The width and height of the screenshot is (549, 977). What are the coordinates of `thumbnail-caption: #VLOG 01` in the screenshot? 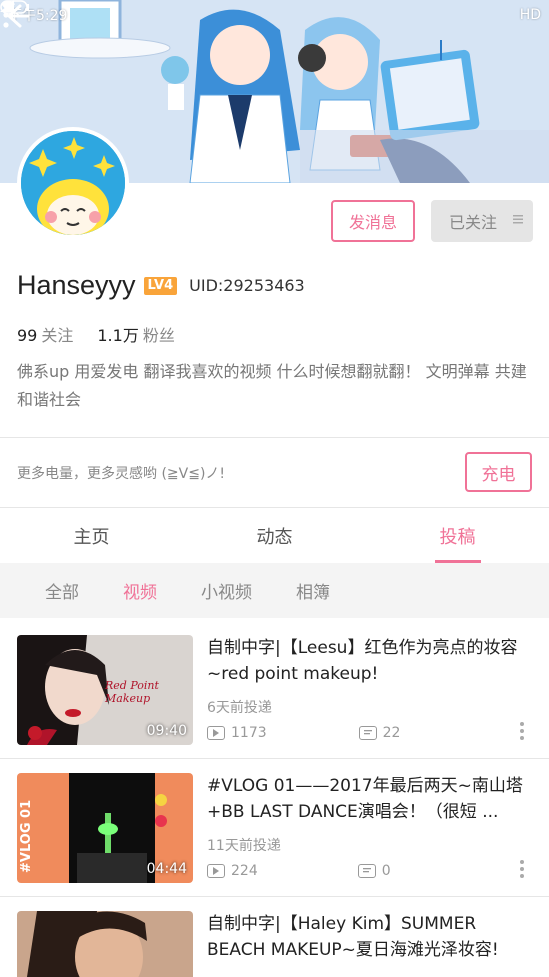 It's located at (26, 836).